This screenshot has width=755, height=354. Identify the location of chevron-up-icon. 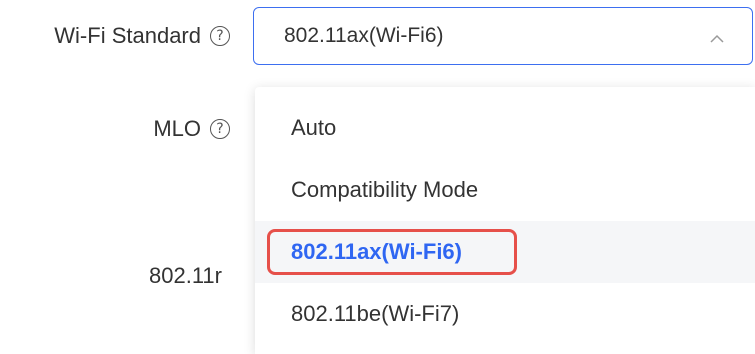
(717, 38).